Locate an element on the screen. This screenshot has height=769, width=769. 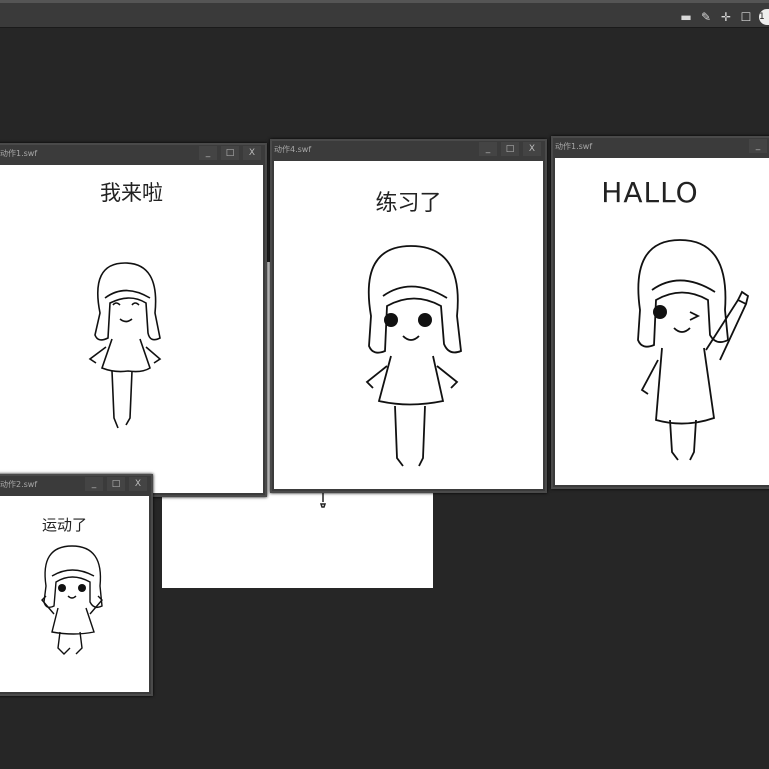
window-titlebar: 动作1.swf _ is located at coordinates (661, 147).